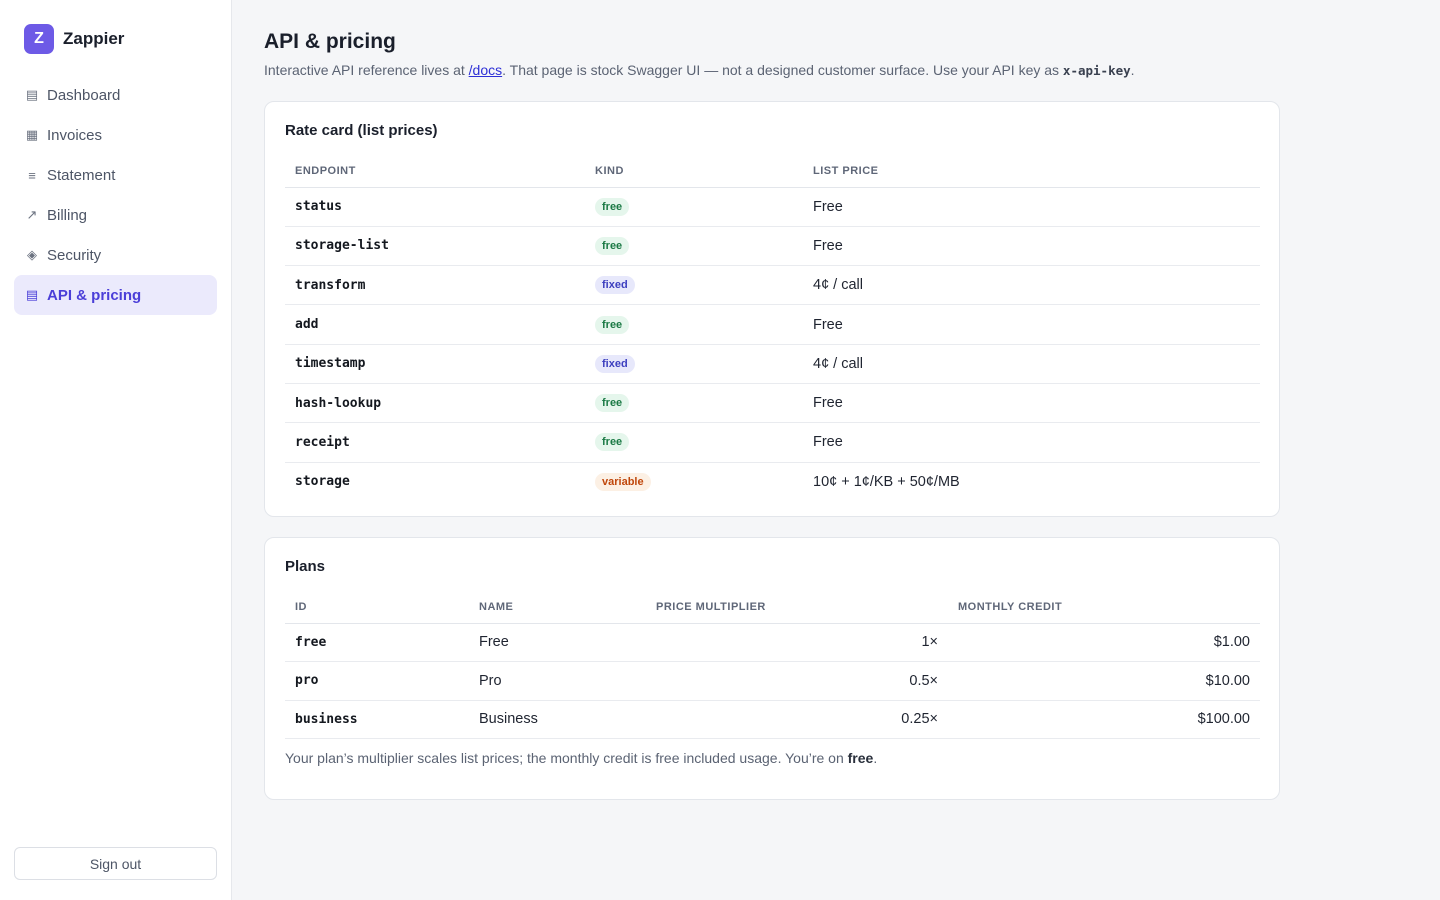  I want to click on brand-logo: Z, so click(39, 39).